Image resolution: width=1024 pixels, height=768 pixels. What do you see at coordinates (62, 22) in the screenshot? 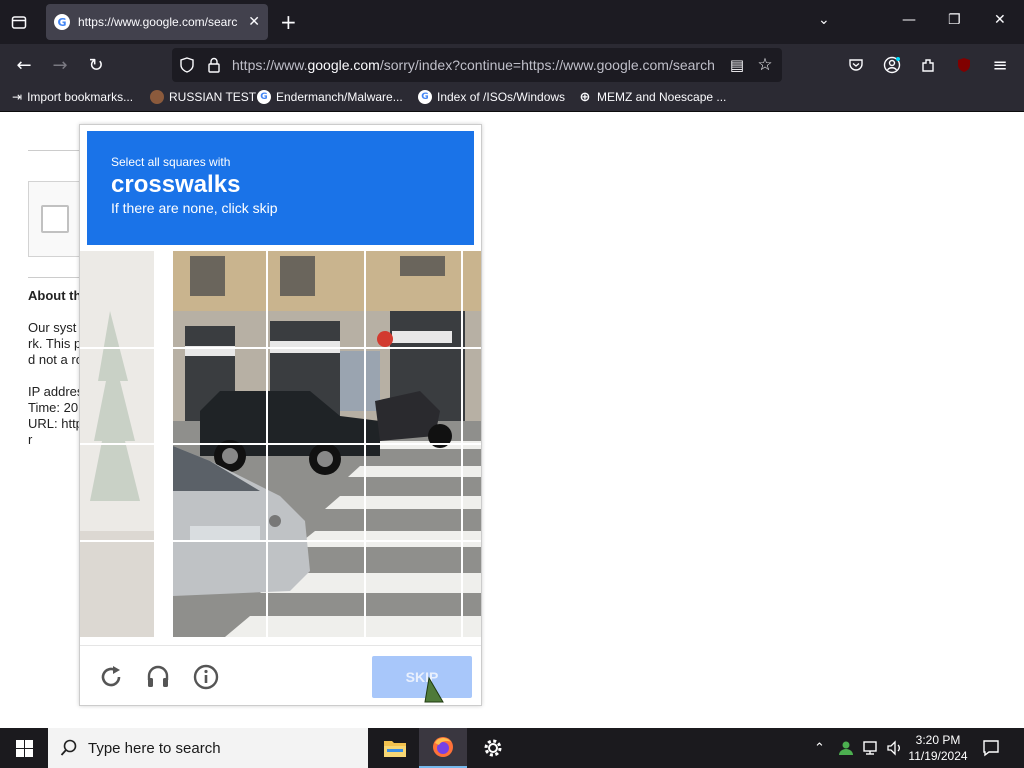
I see `google-favicon-icon: G` at bounding box center [62, 22].